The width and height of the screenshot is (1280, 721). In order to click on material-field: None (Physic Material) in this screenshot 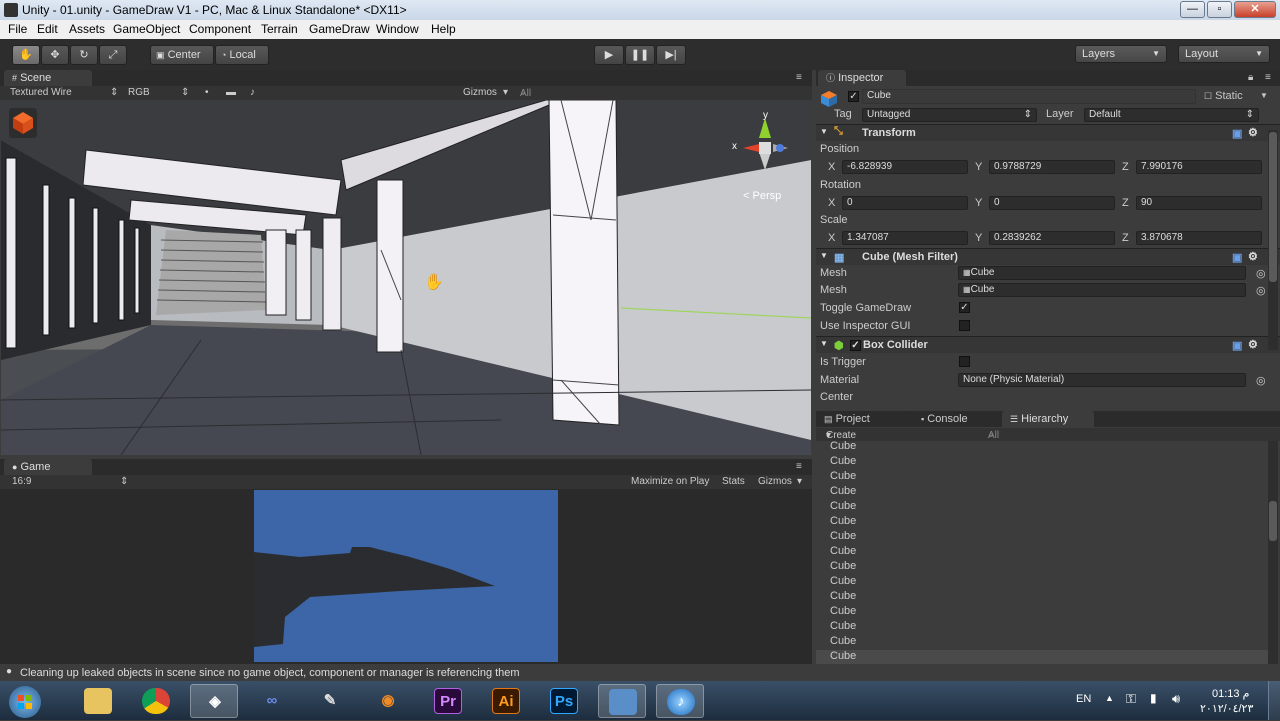, I will do `click(1102, 380)`.